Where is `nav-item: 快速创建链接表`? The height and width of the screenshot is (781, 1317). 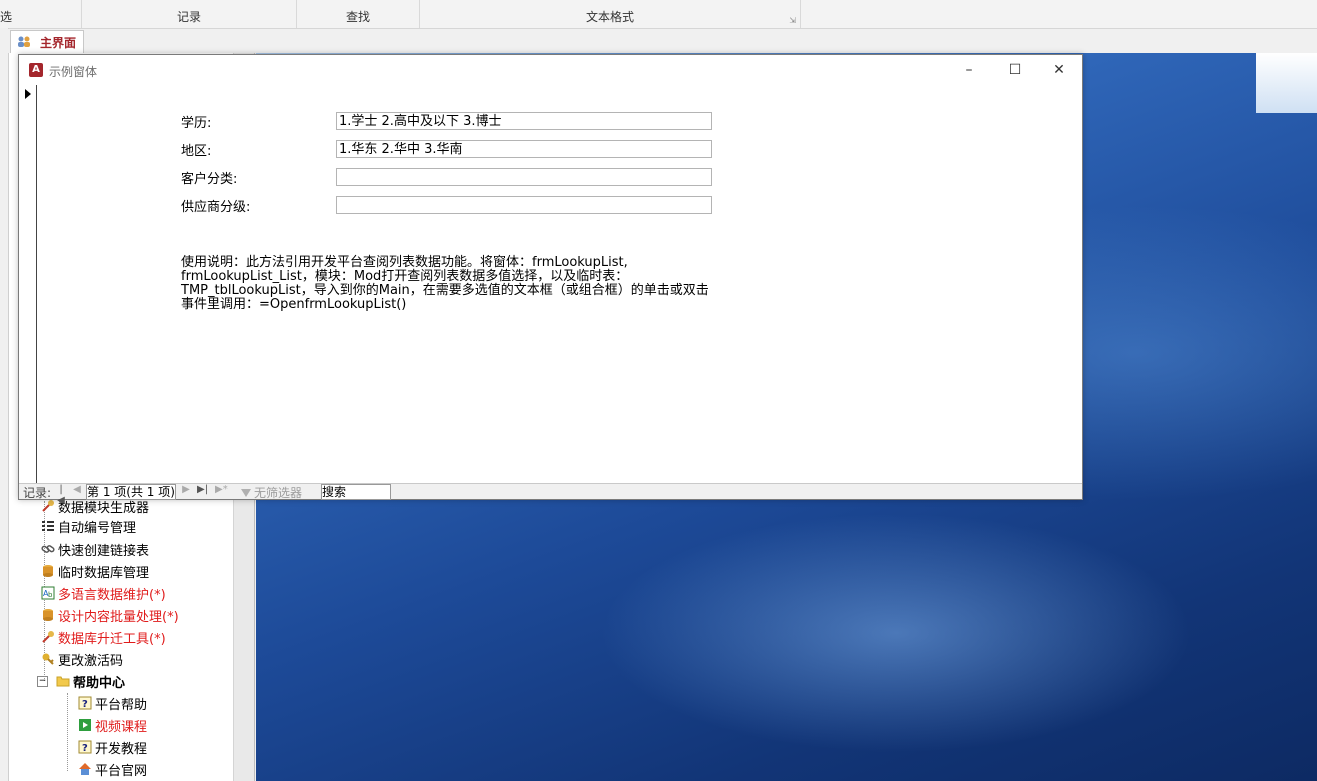
nav-item: 快速创建链接表 is located at coordinates (95, 549).